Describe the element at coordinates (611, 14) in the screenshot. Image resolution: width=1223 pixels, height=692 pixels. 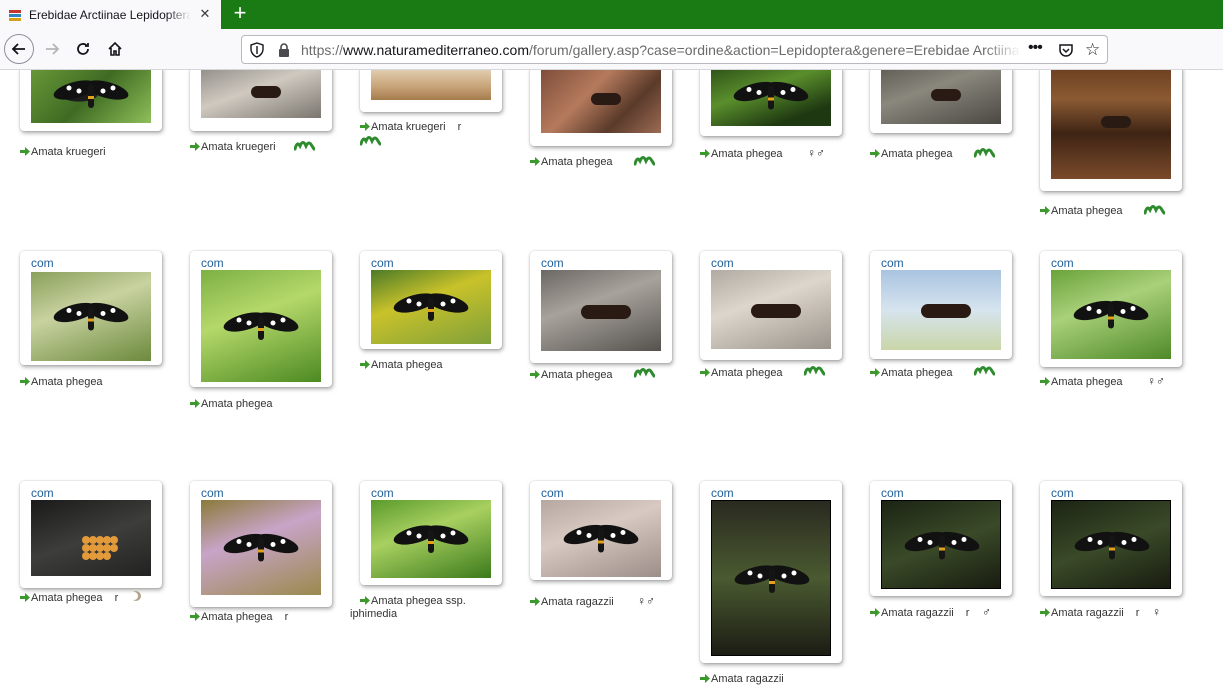
I see `tab-strip: Erebidae Arctiinae Lepidoptera ✕ +` at that location.